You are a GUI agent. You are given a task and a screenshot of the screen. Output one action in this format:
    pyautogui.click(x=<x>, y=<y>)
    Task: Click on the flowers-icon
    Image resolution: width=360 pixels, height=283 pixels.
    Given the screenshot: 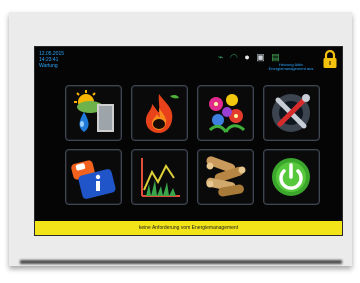 What is the action you would take?
    pyautogui.click(x=227, y=113)
    